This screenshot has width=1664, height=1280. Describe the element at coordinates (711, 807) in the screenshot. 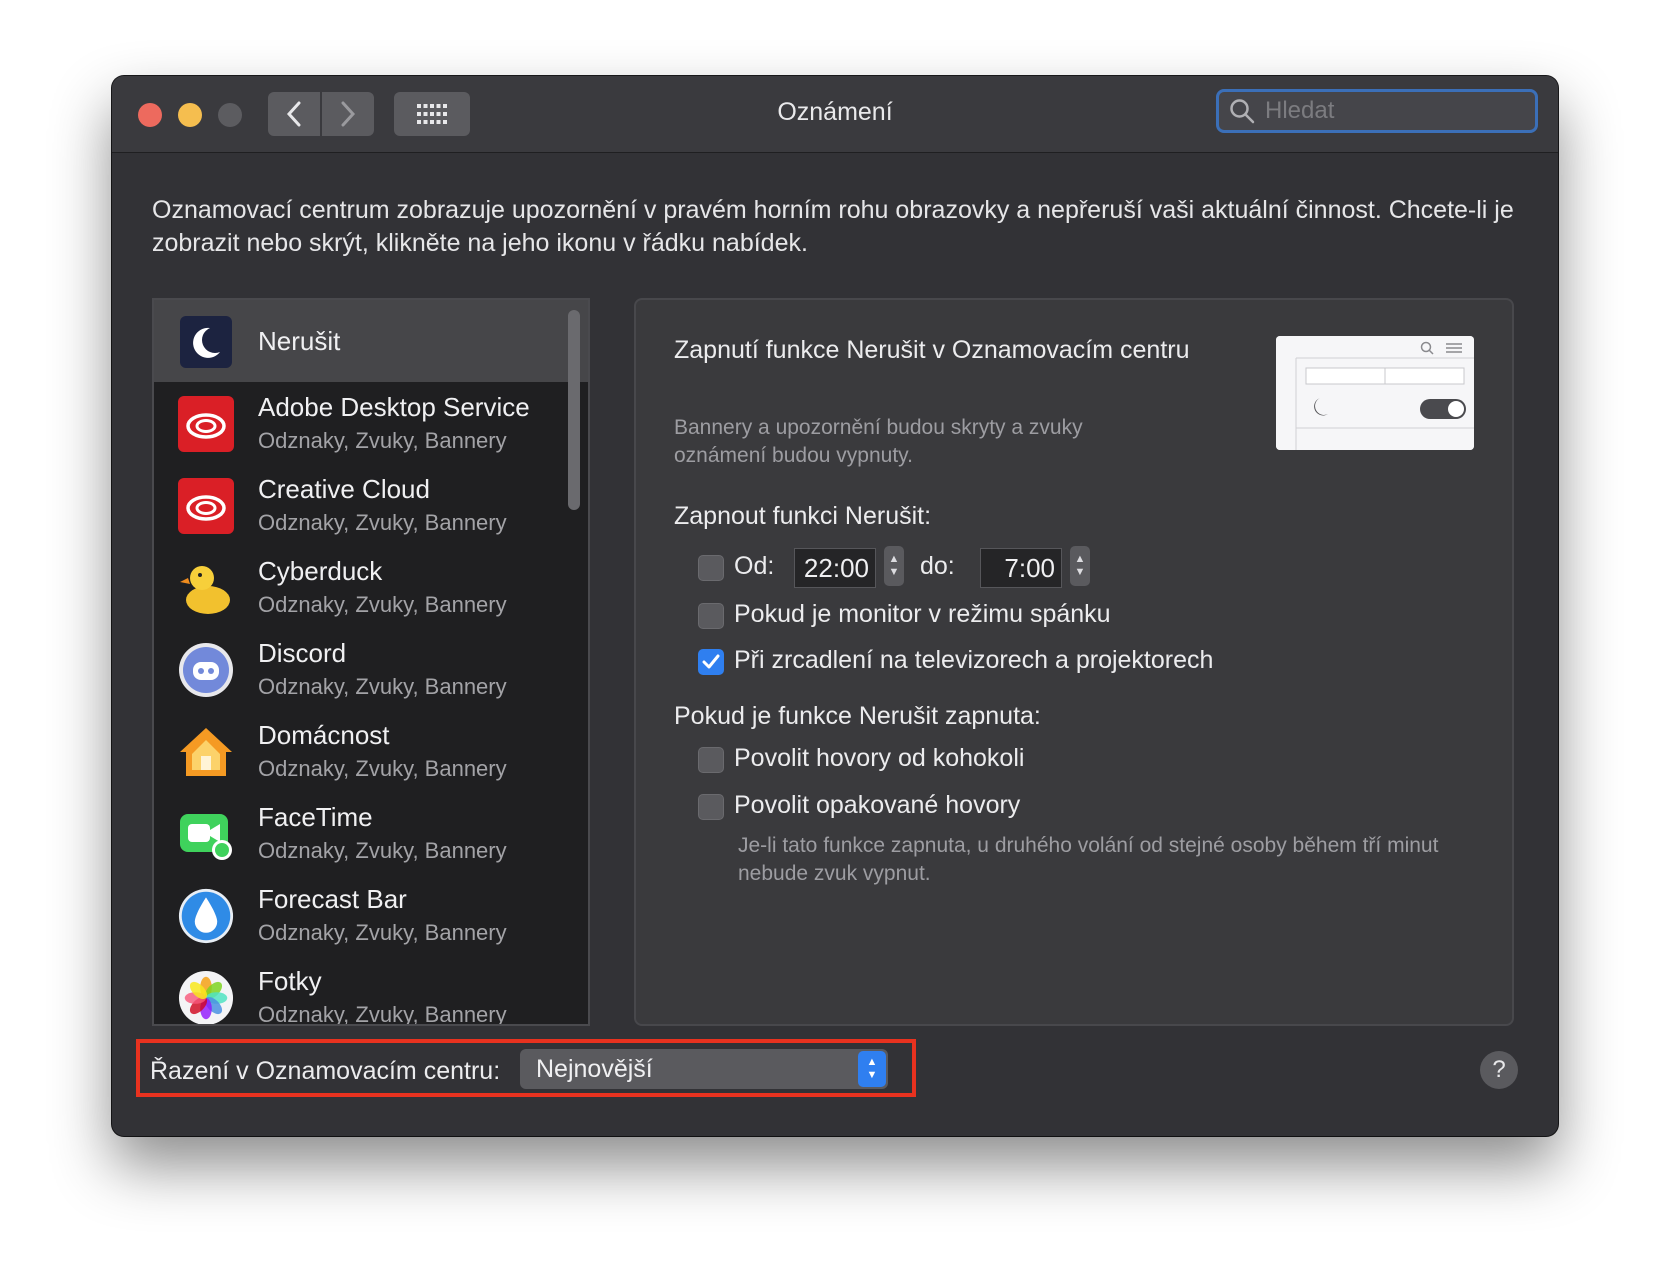

I see `repeated-calls-checkbox` at that location.